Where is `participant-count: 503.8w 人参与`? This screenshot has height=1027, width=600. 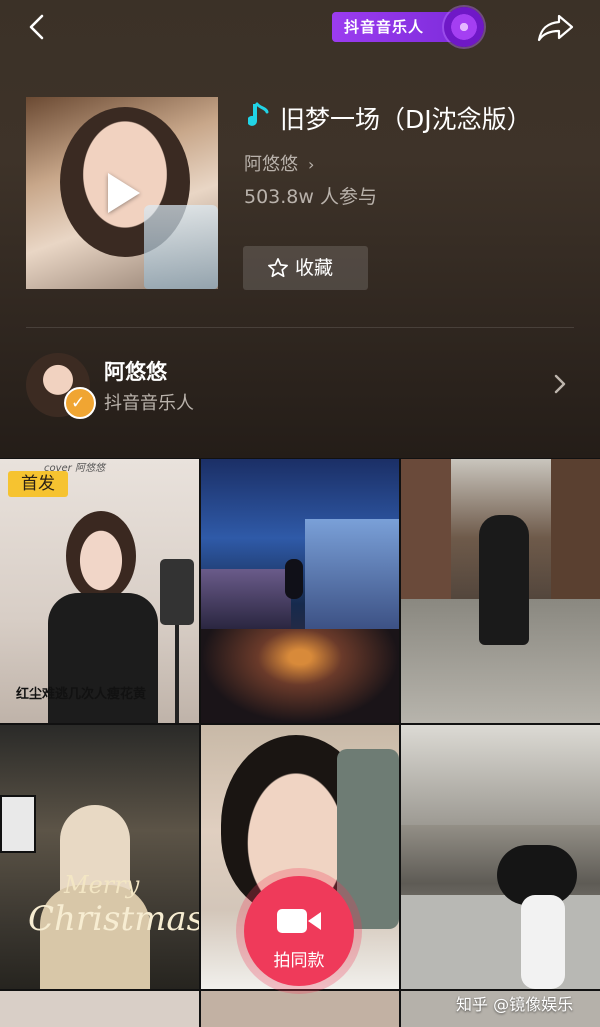 participant-count: 503.8w 人参与 is located at coordinates (310, 197).